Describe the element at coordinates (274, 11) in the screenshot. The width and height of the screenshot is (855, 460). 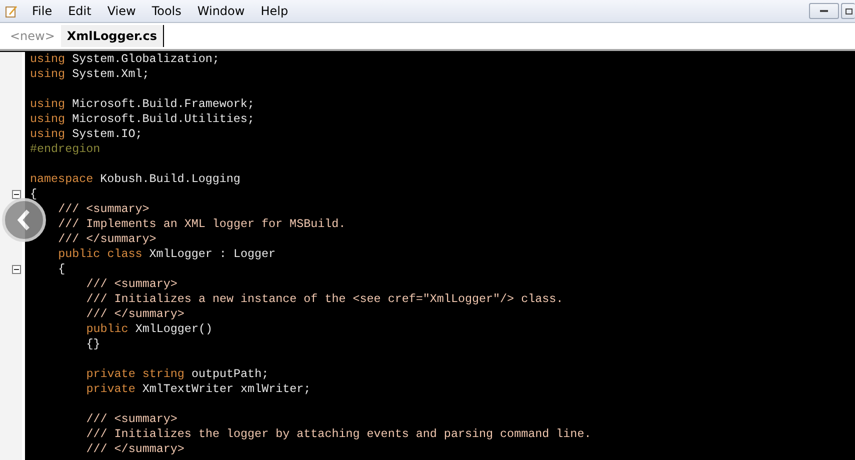
I see `menu-item: Help` at that location.